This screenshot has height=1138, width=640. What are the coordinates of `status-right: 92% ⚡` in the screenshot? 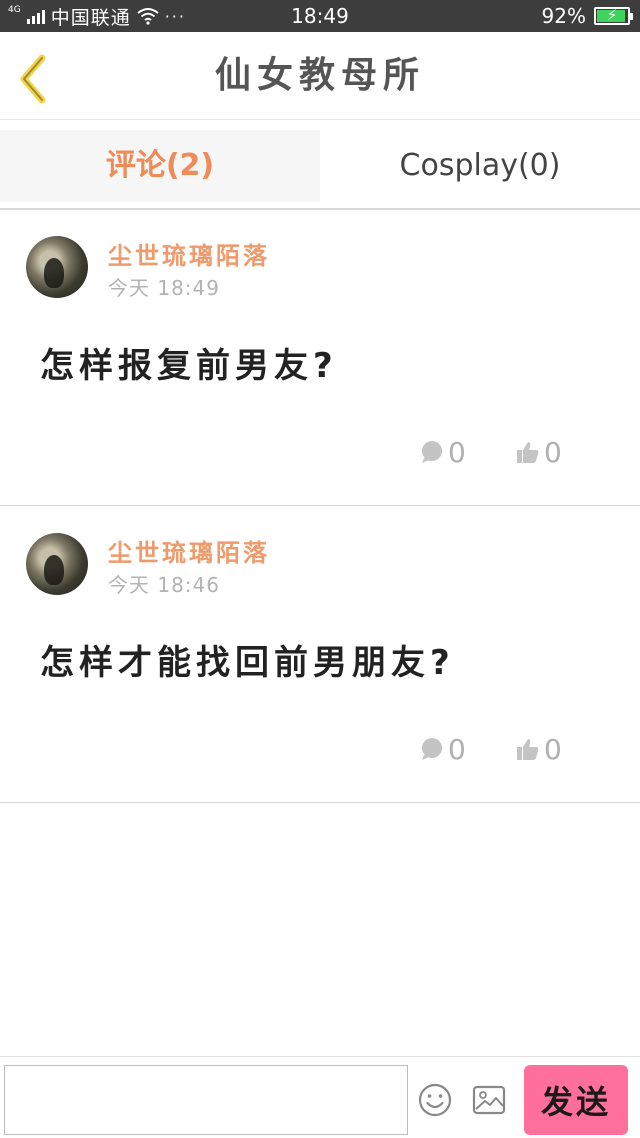 It's located at (587, 16).